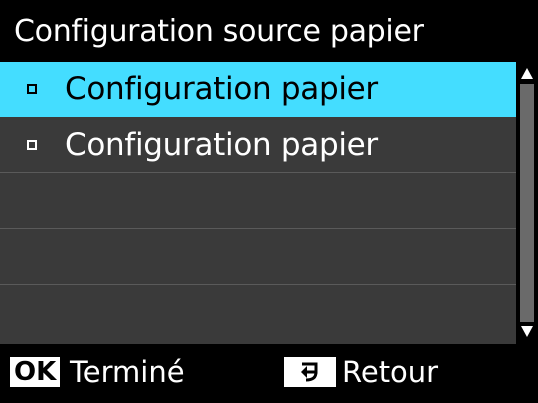 The image size is (538, 403). Describe the element at coordinates (390, 372) in the screenshot. I see `back-label: Retour` at that location.